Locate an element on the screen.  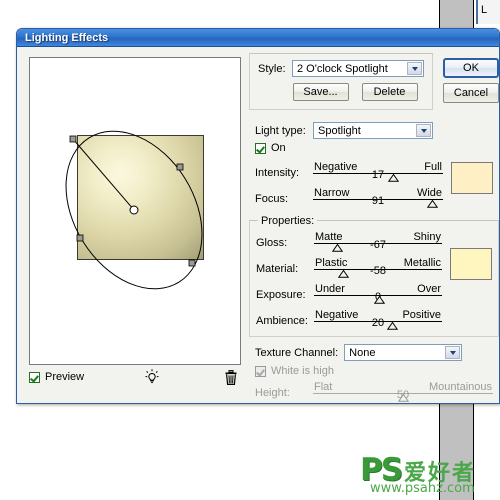
slider-gloss-max: Shiny is located at coordinates (427, 237).